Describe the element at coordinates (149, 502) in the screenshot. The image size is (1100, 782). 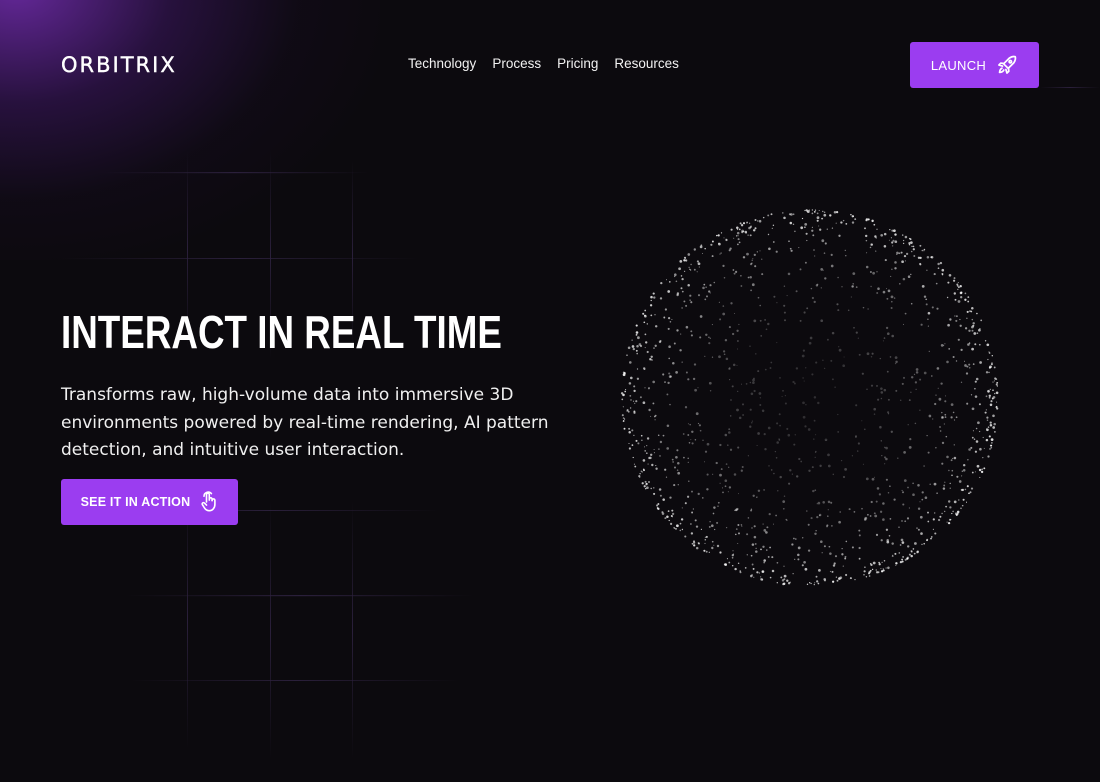
I see `see-it-in-action-button: SEE IT IN ACTION` at that location.